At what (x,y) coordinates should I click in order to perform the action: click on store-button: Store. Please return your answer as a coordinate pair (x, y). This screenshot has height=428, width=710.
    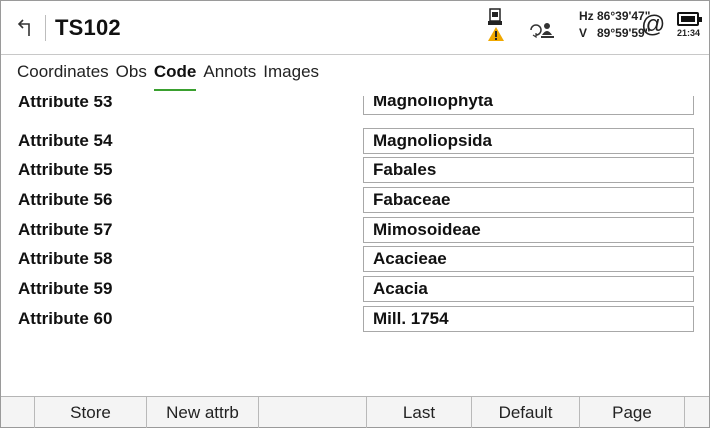
    Looking at the image, I should click on (91, 412).